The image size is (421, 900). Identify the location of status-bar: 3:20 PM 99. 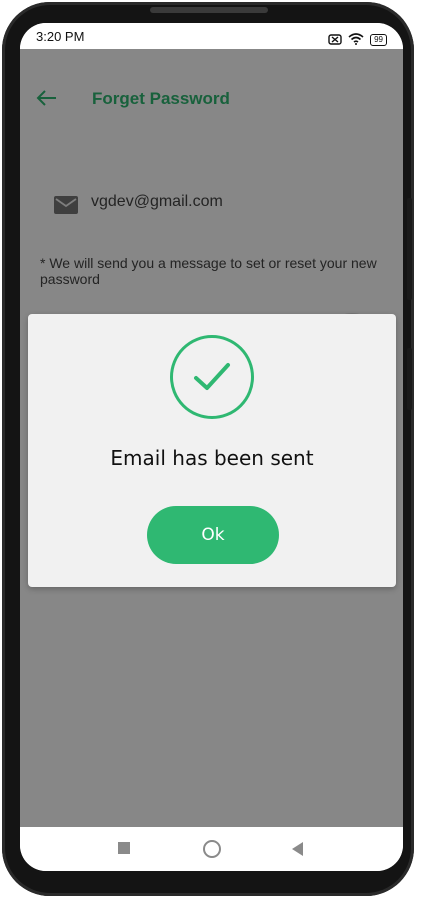
(211, 36).